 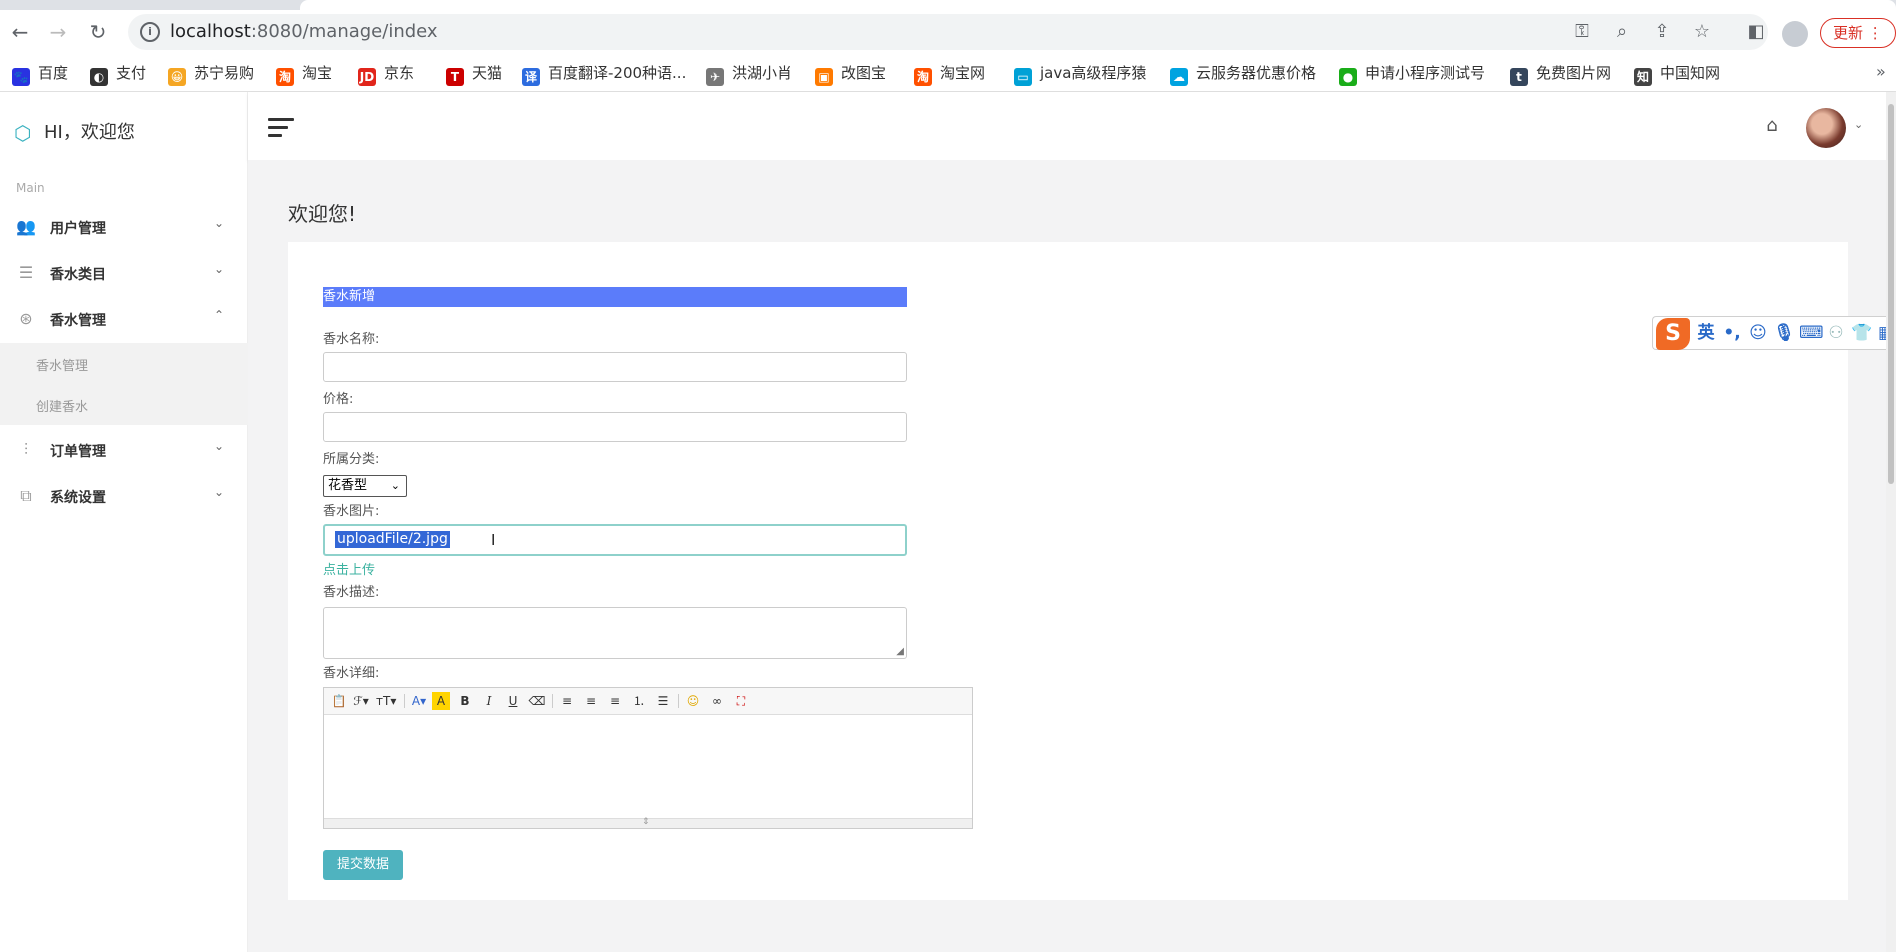 I want to click on back-icon: ←, so click(x=20, y=32).